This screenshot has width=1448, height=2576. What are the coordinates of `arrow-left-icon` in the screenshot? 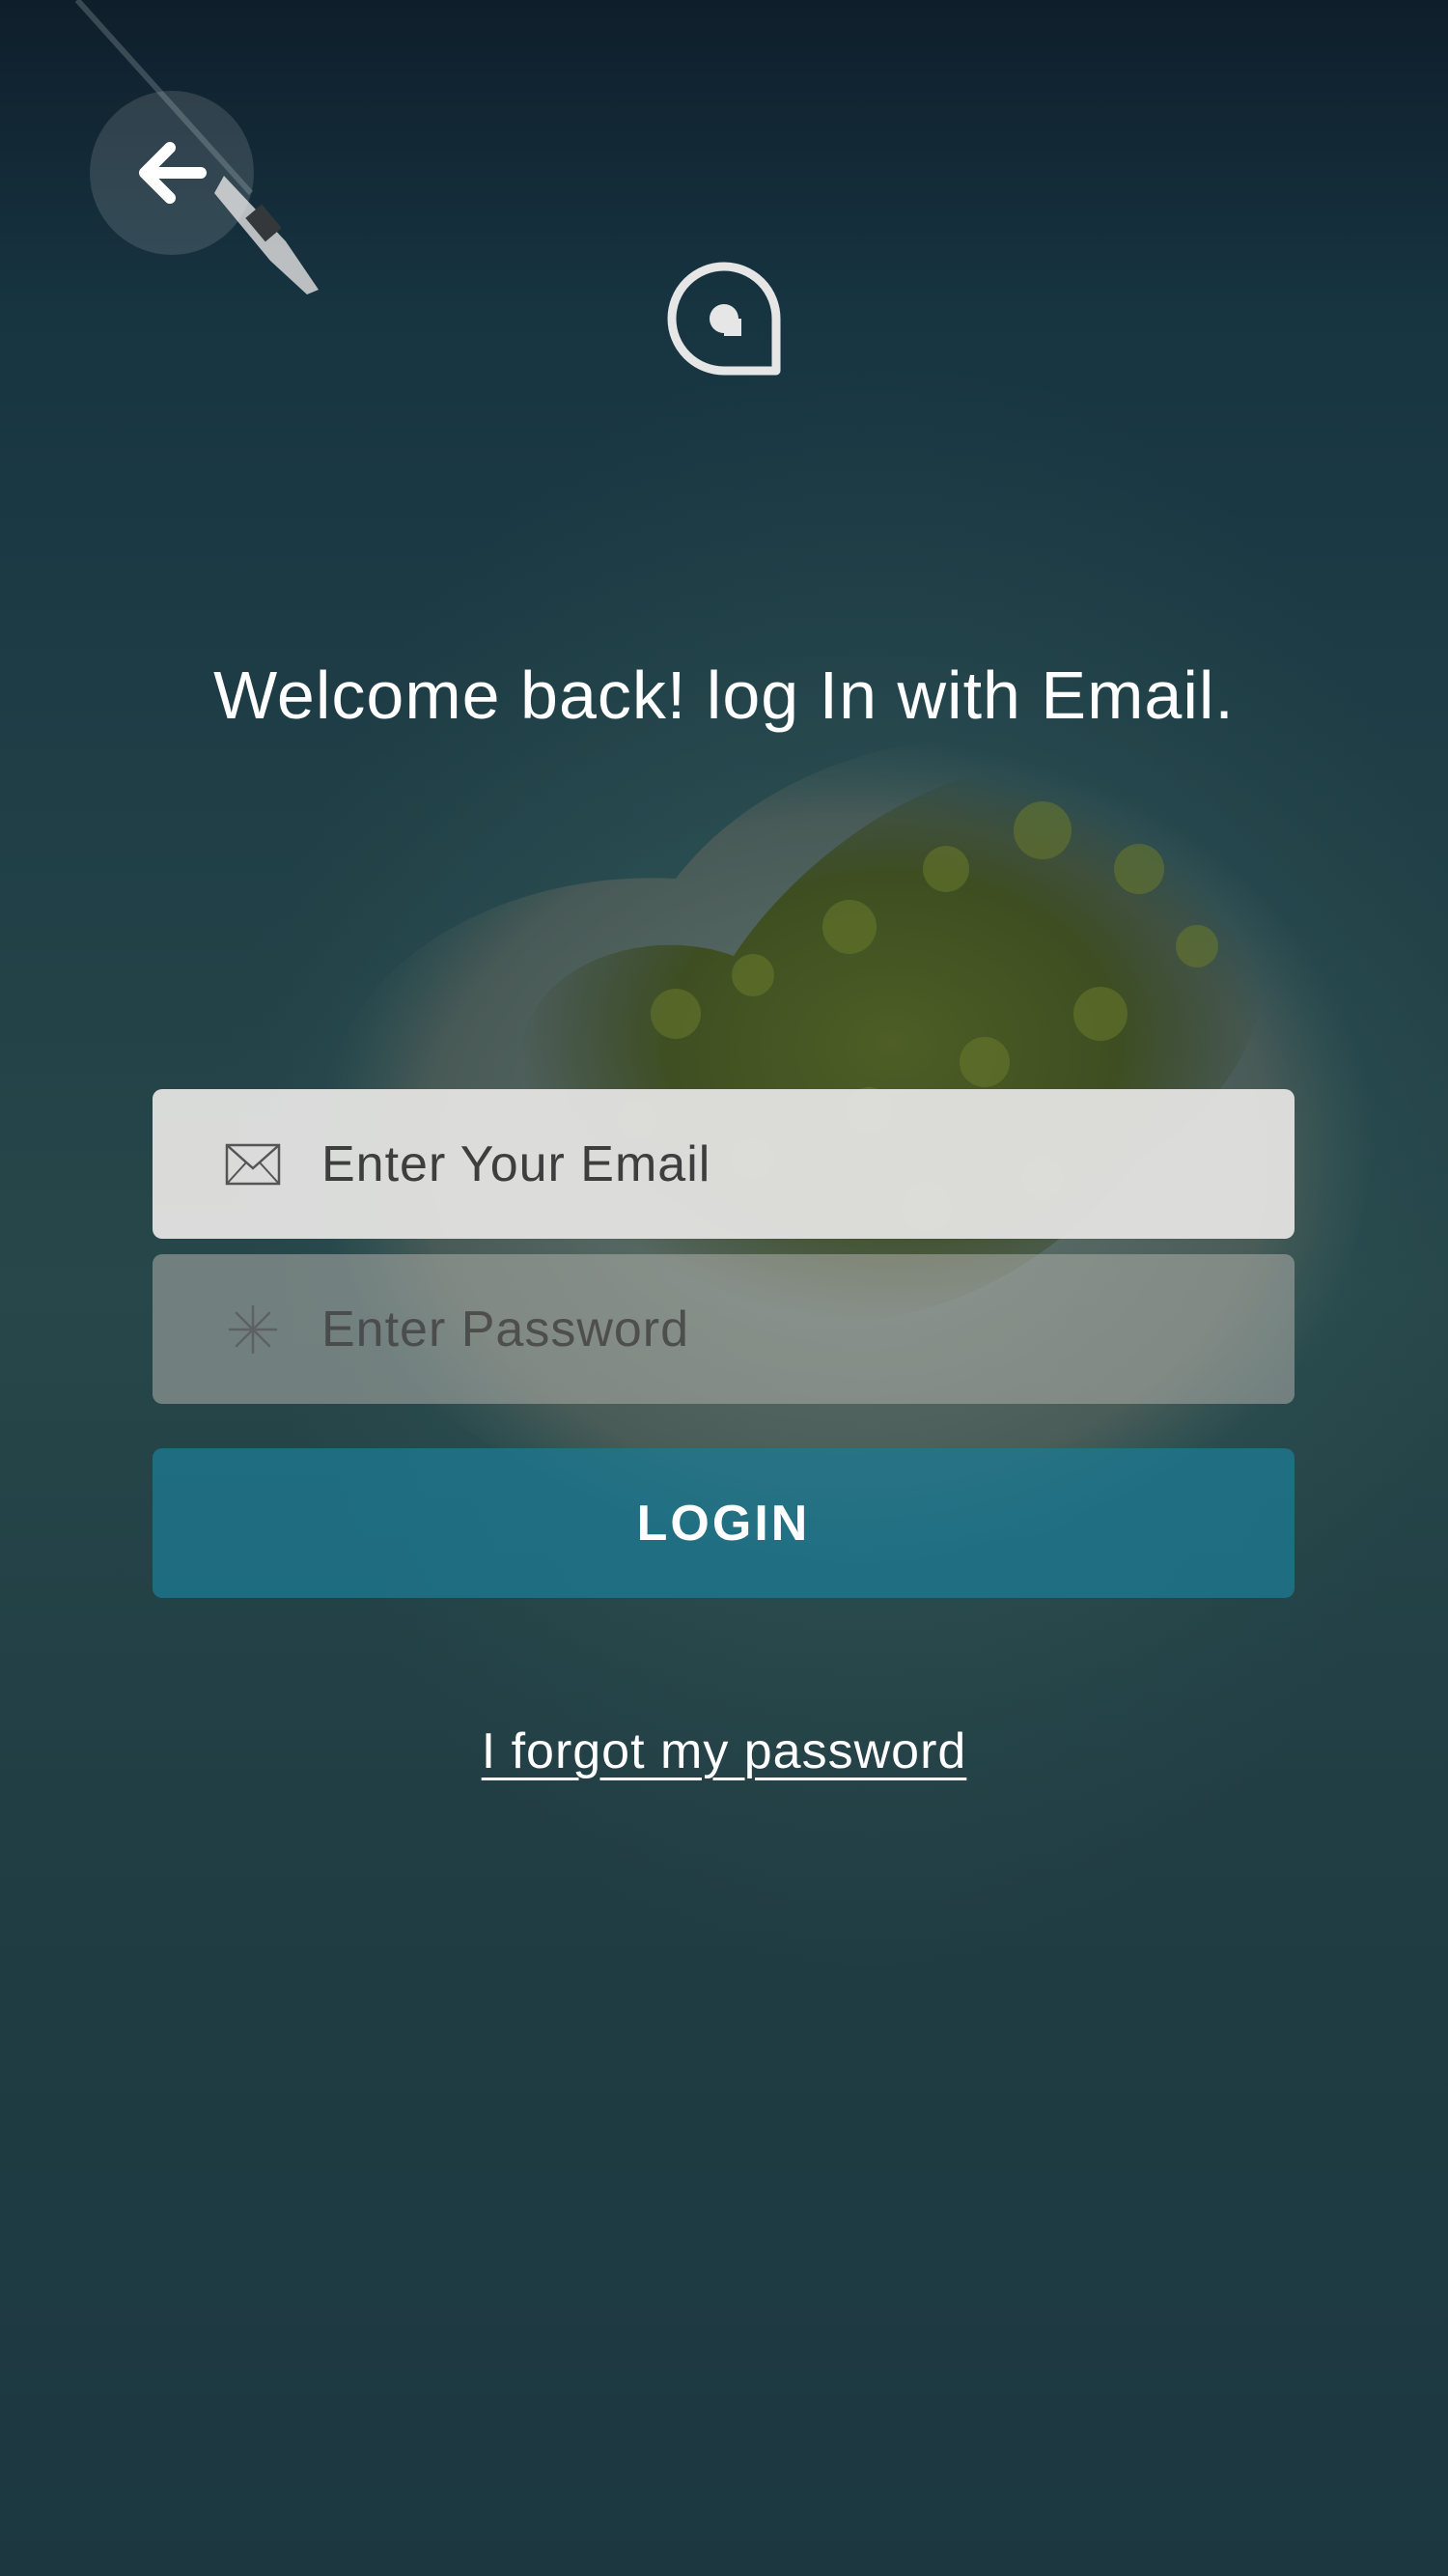 It's located at (173, 173).